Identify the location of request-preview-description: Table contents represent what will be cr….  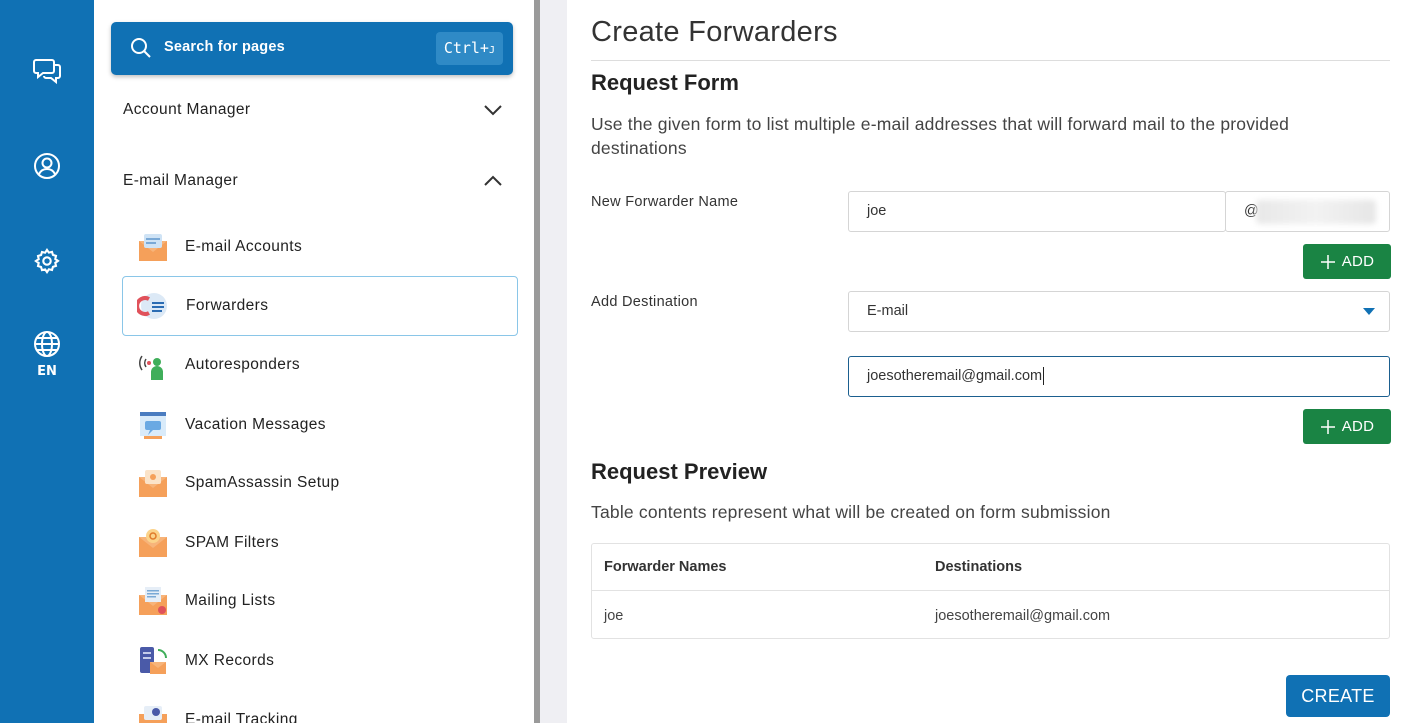
(851, 512).